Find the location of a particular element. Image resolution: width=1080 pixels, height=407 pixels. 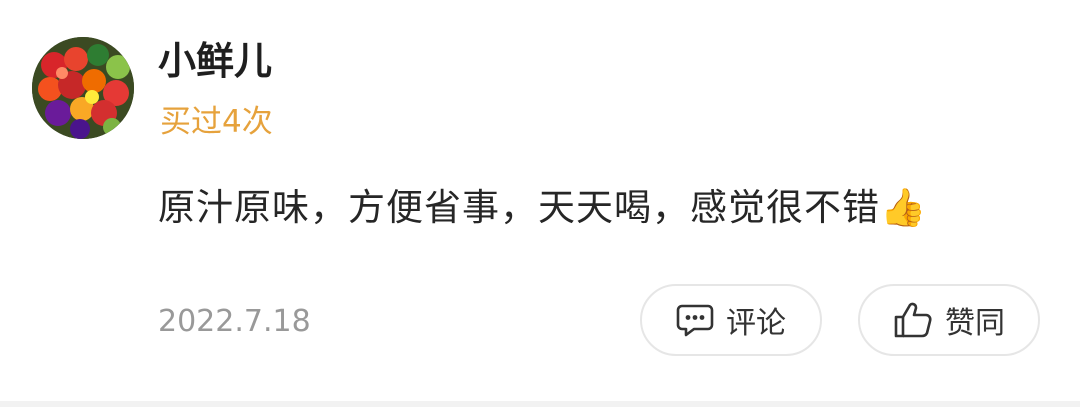

vegetables-avatar-icon is located at coordinates (83, 88).